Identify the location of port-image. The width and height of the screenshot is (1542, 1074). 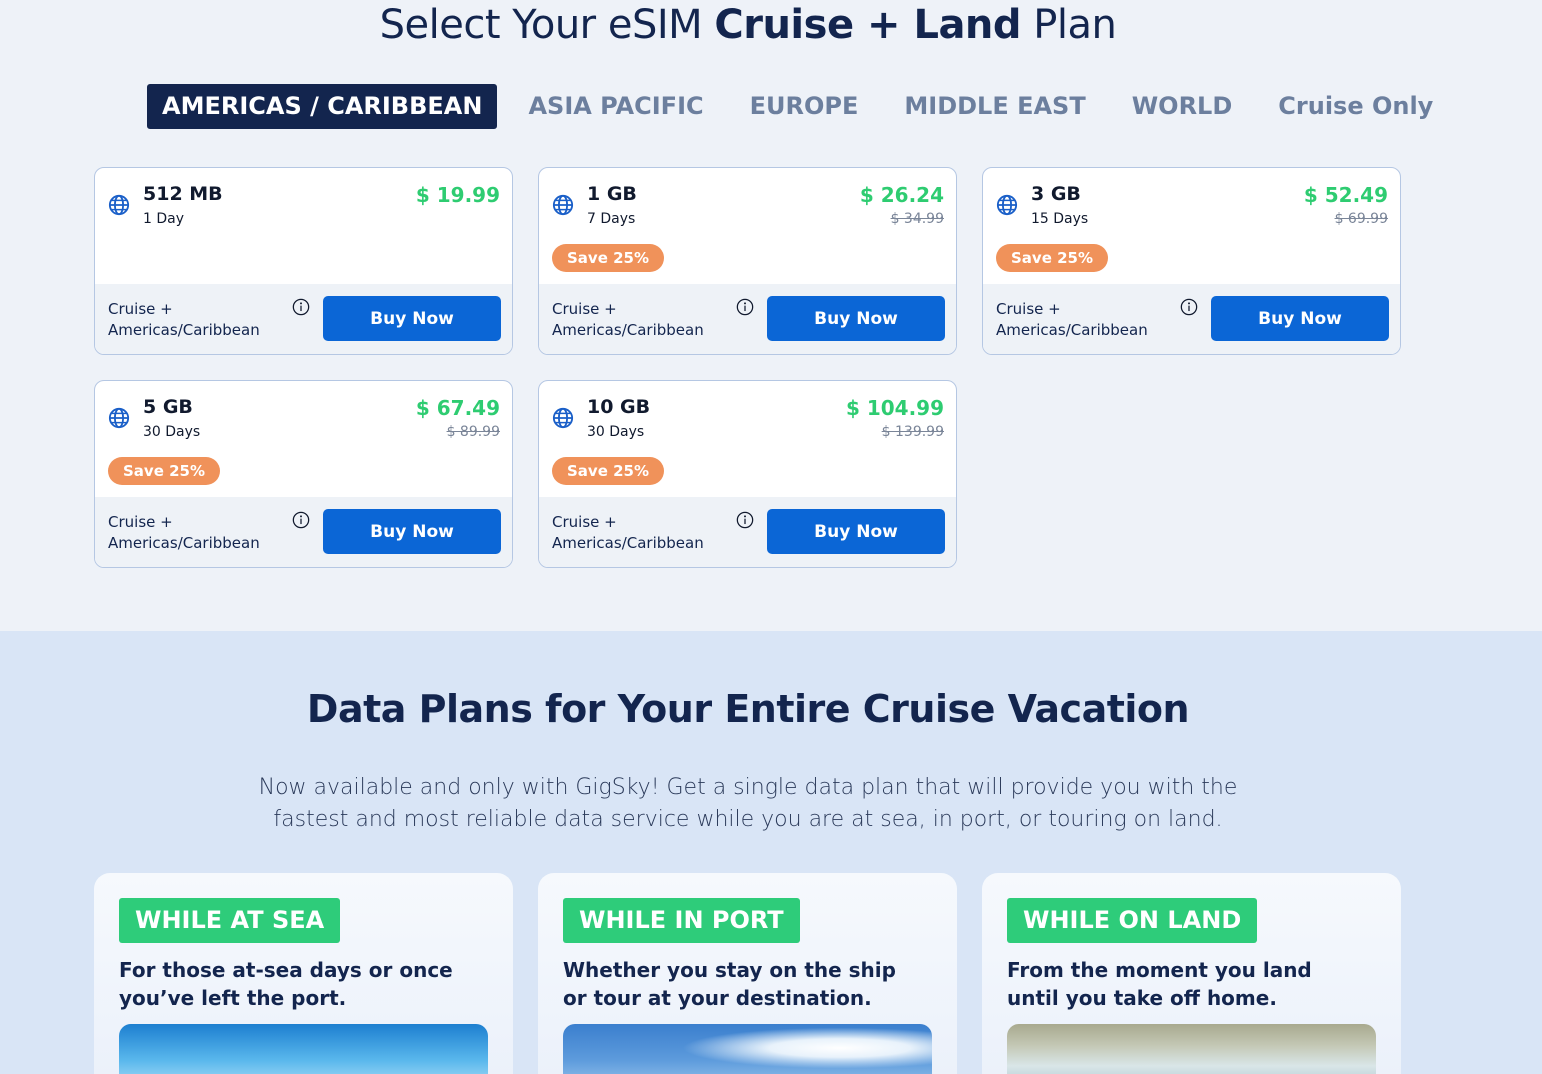
(747, 1049).